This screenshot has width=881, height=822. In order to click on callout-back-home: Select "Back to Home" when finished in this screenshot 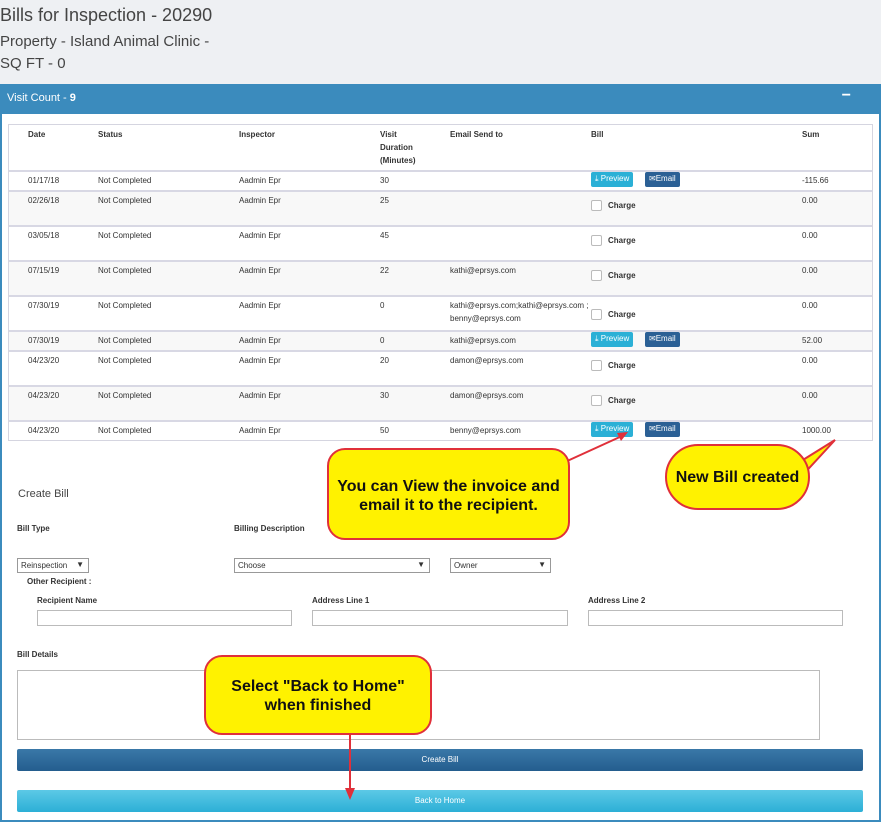, I will do `click(318, 695)`.